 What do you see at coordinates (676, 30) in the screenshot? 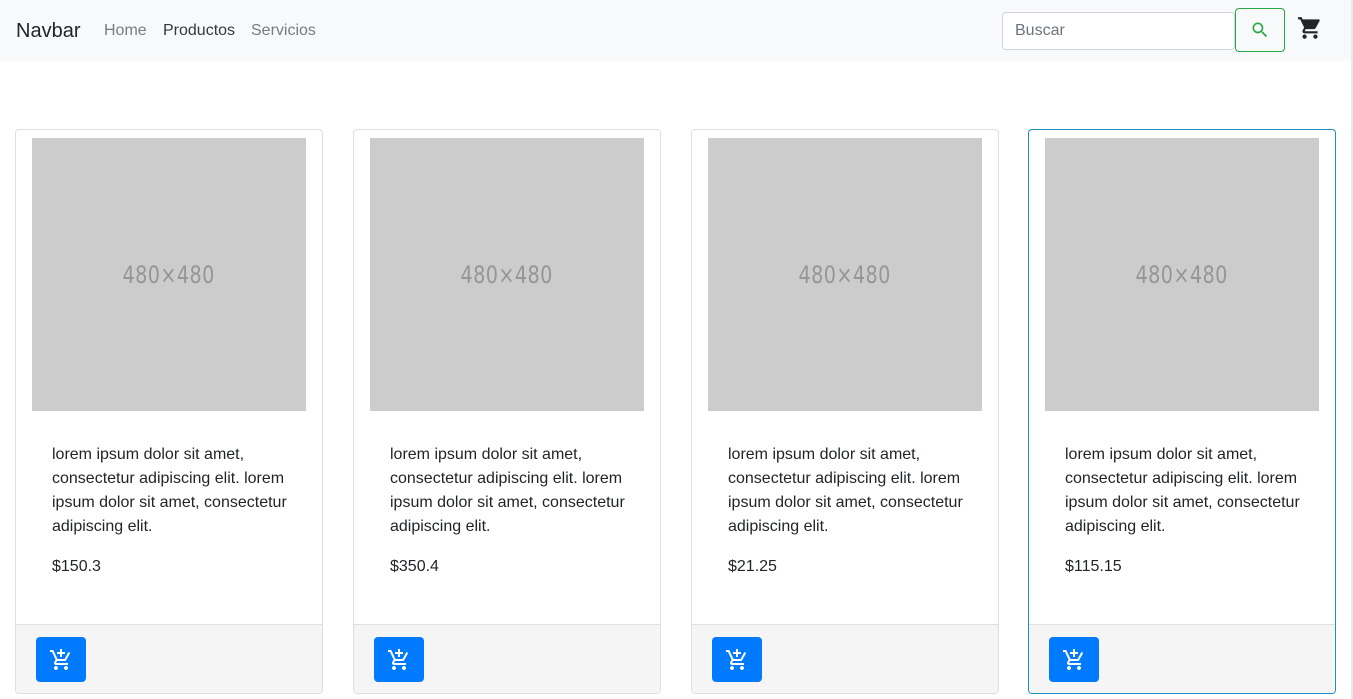
I see `navbar: Navbar Home Productos Servicios` at bounding box center [676, 30].